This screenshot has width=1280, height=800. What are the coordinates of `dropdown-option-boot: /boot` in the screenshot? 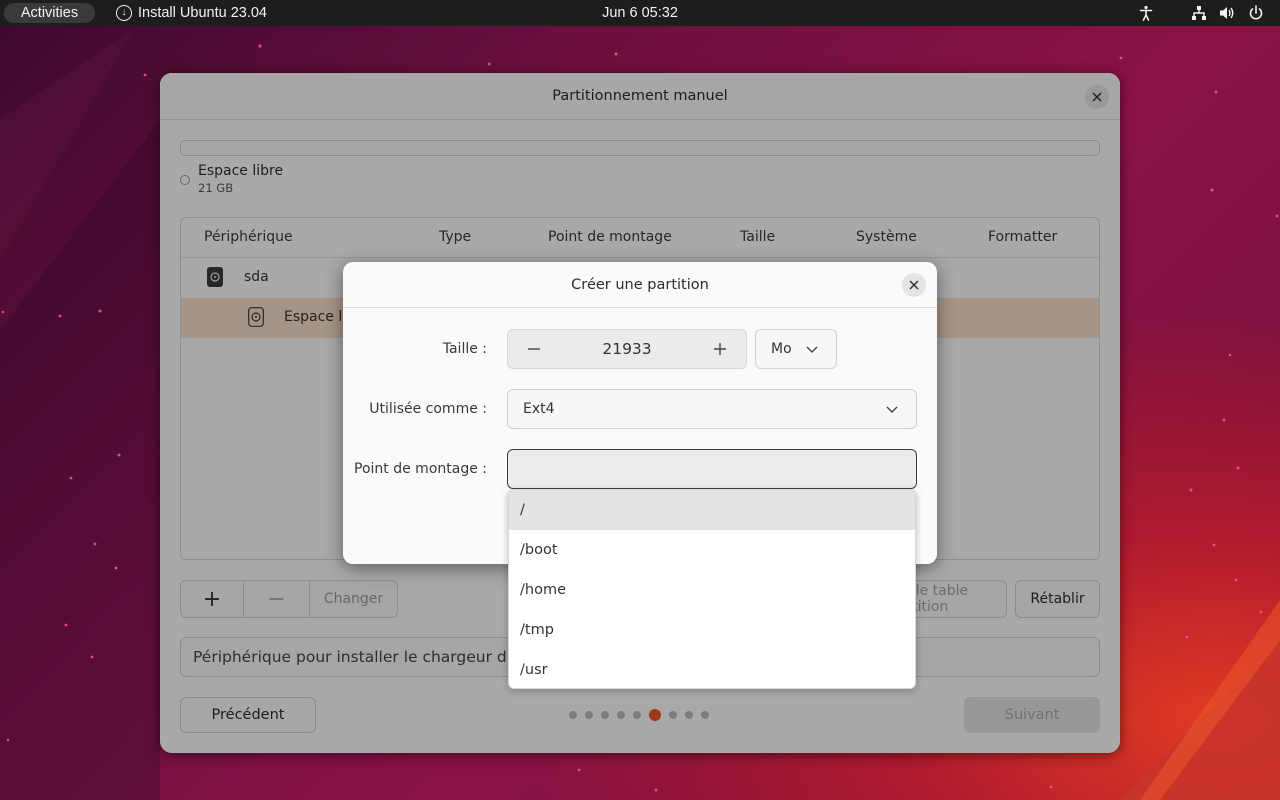 It's located at (712, 550).